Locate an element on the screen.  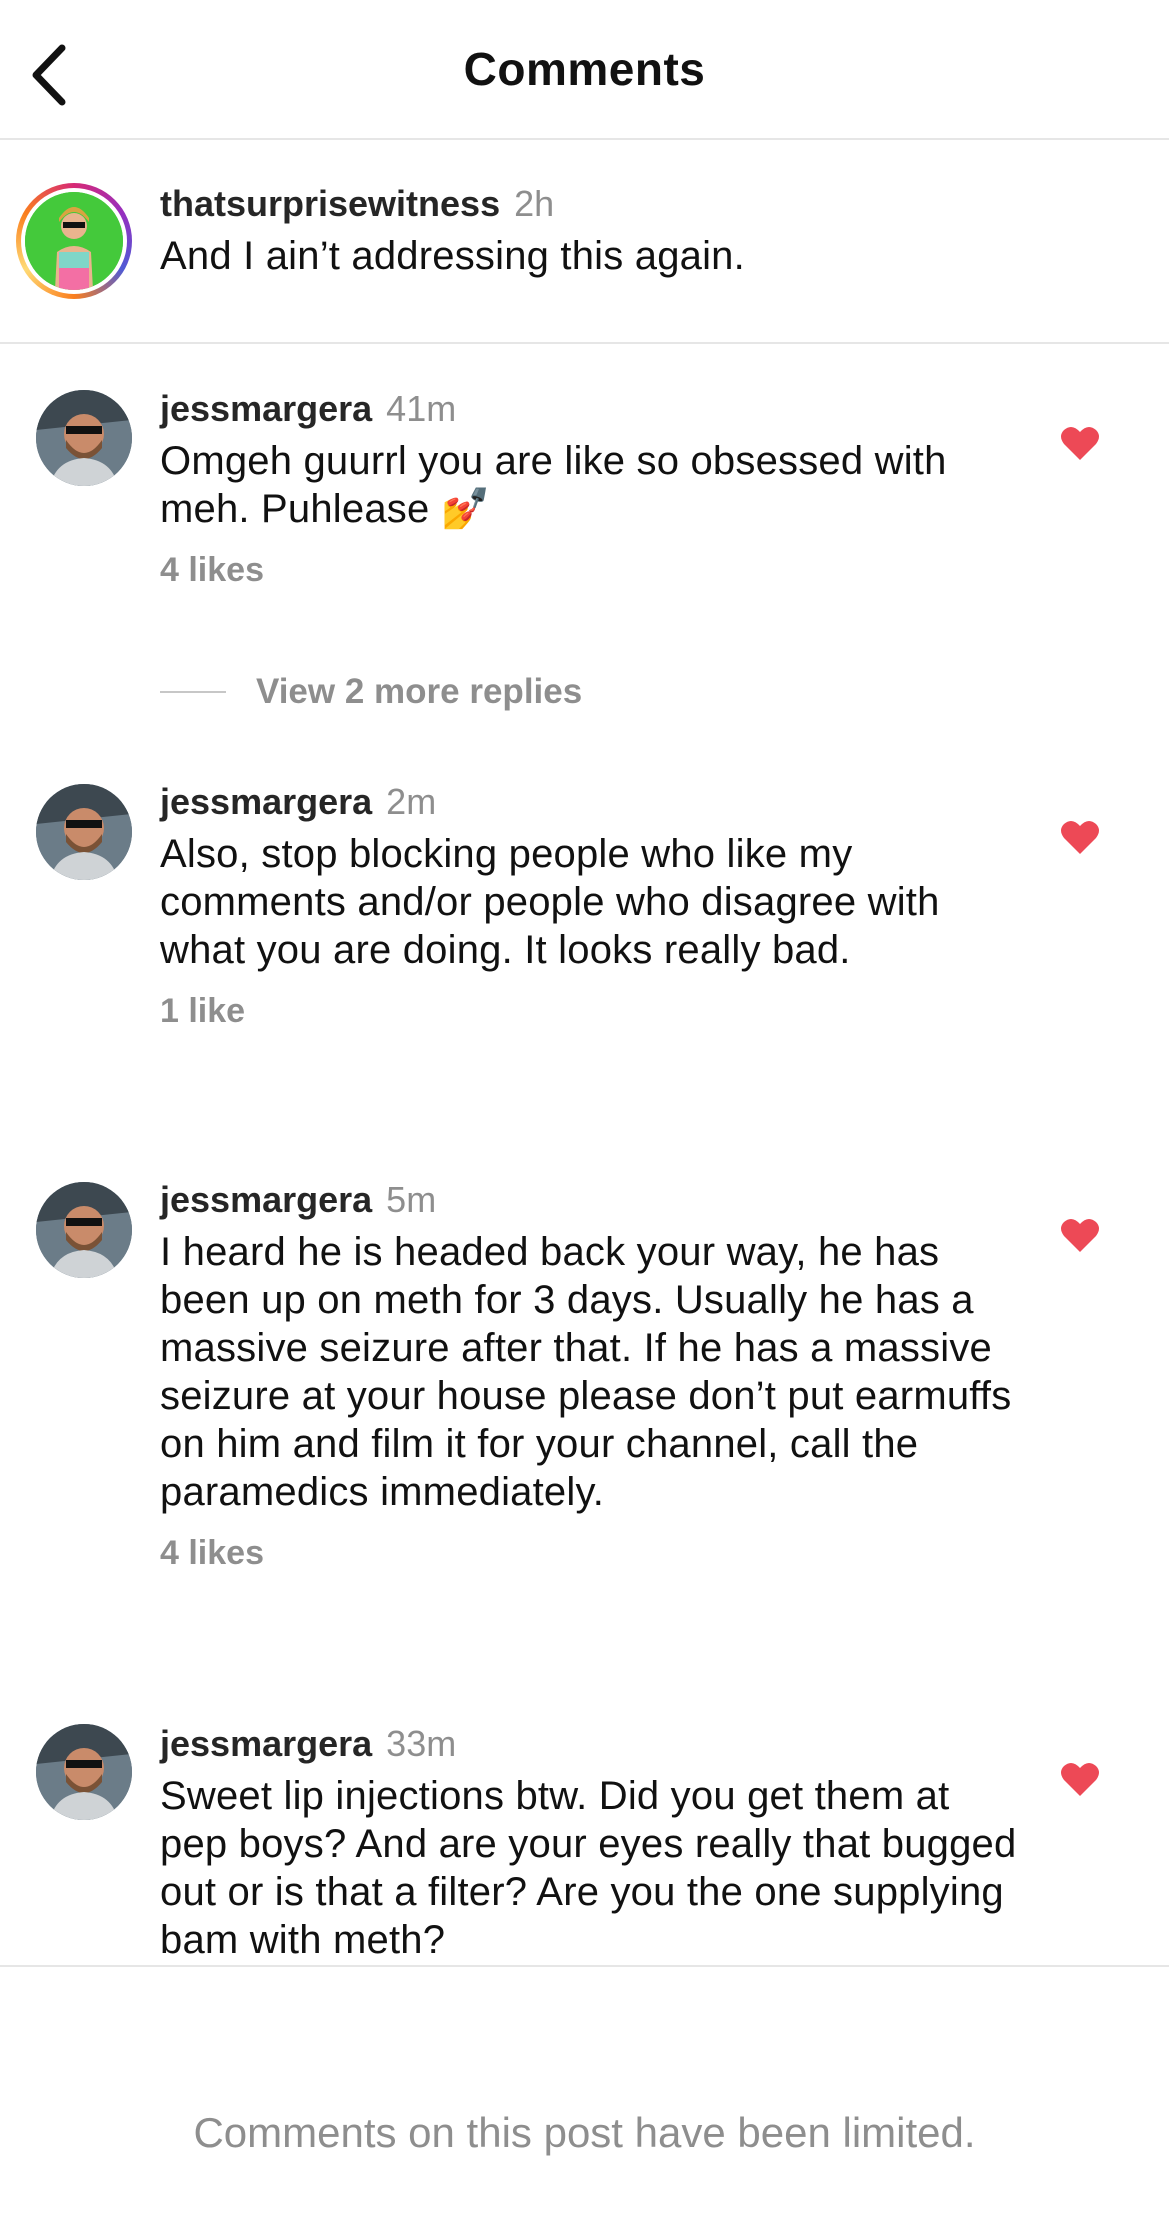
comment-timestamp: 2m is located at coordinates (411, 801).